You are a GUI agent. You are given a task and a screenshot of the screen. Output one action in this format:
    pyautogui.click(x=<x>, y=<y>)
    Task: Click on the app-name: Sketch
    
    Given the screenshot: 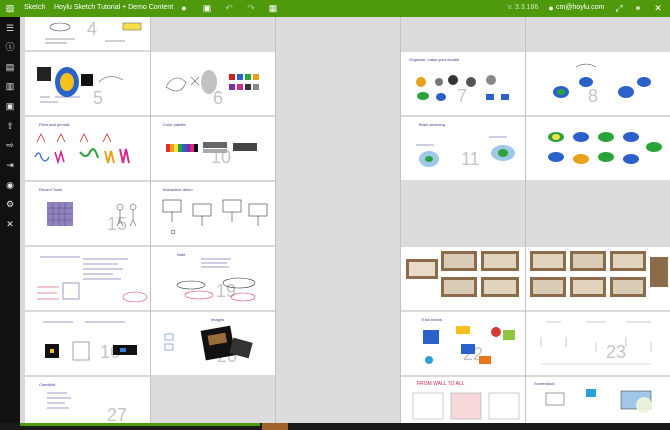 What is the action you would take?
    pyautogui.click(x=35, y=7)
    